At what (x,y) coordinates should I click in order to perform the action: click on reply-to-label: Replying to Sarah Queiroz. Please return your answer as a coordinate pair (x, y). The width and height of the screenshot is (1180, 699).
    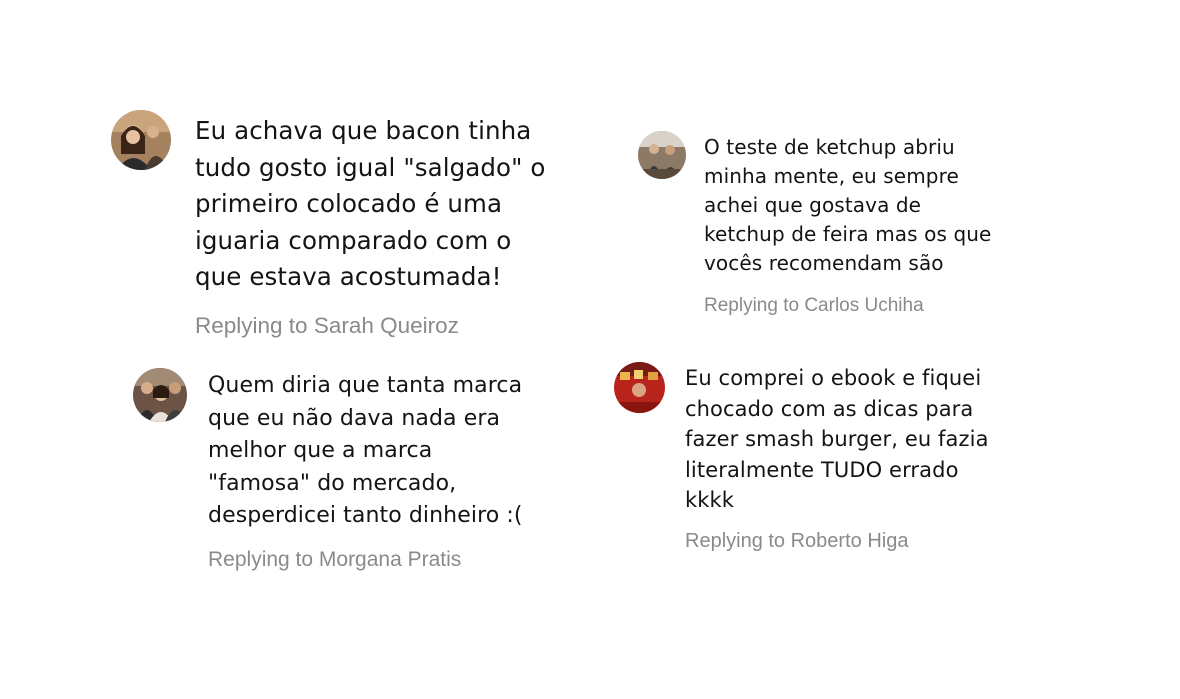
    Looking at the image, I should click on (395, 326).